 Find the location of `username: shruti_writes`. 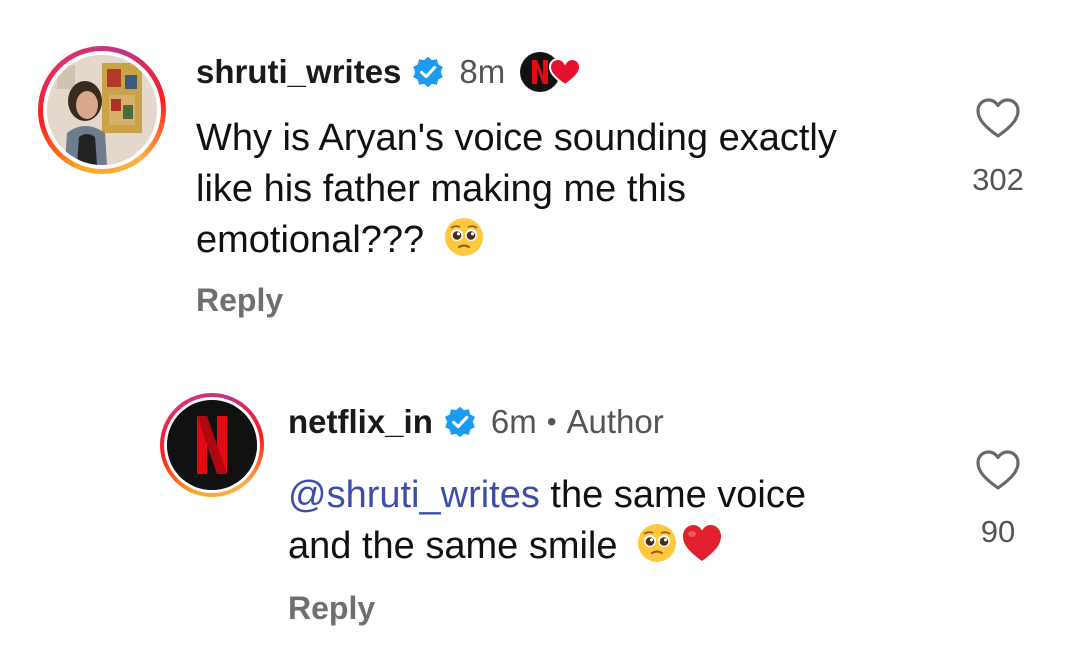

username: shruti_writes is located at coordinates (298, 72).